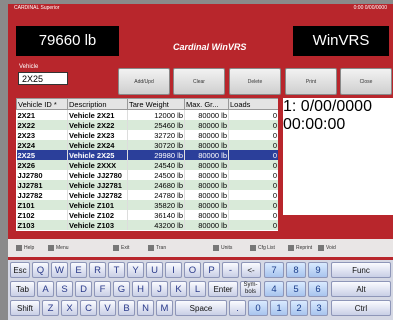 This screenshot has height=320, width=393. What do you see at coordinates (144, 81) in the screenshot?
I see `add-update-button: Add/Upd` at bounding box center [144, 81].